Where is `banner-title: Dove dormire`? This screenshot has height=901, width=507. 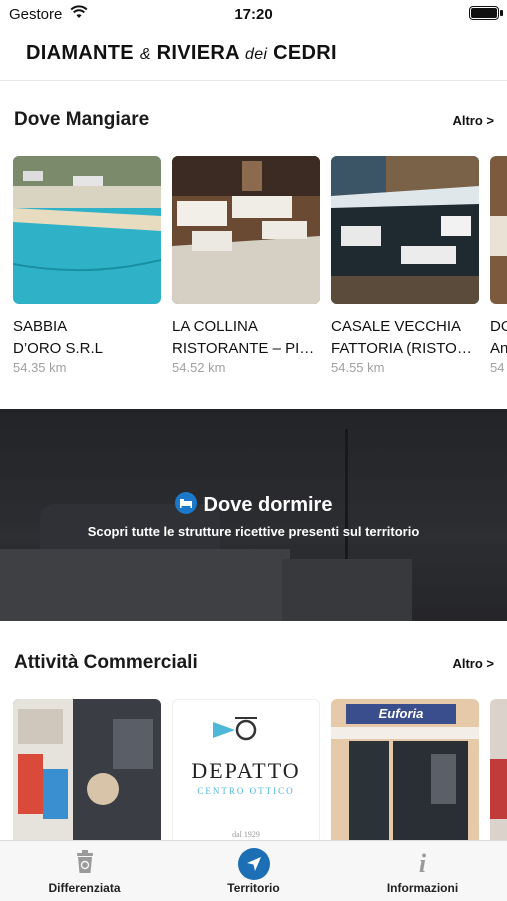 banner-title: Dove dormire is located at coordinates (253, 504).